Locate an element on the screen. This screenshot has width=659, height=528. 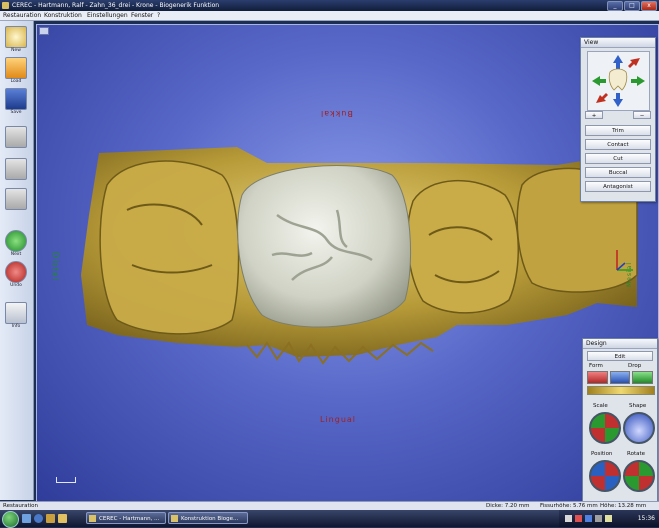
maximize-button: □ is located at coordinates (632, 6).